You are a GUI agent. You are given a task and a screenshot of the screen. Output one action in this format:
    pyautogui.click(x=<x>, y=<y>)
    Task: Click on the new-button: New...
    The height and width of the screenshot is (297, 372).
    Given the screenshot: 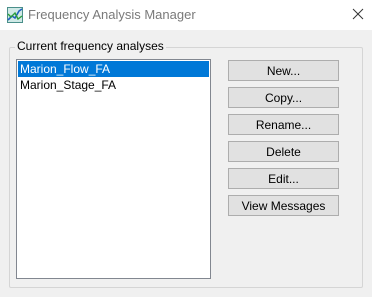 What is the action you would take?
    pyautogui.click(x=283, y=70)
    